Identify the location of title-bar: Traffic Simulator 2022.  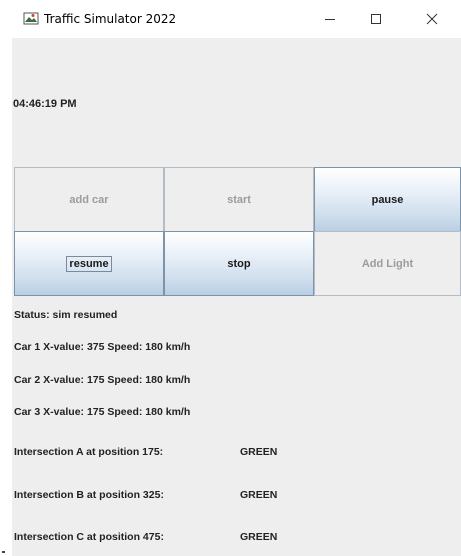
(236, 19).